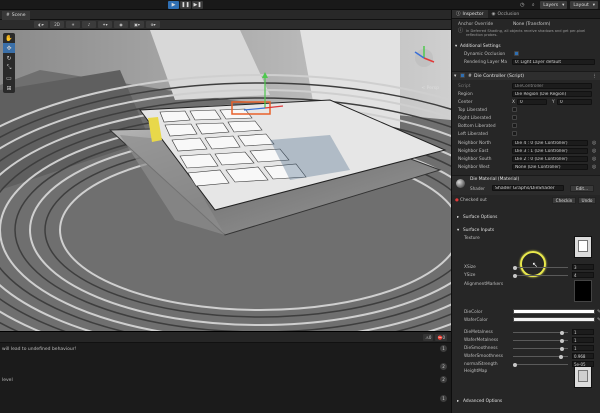 The image size is (600, 413). Describe the element at coordinates (476, 320) in the screenshot. I see `wafer-color-label: WaferColor` at that location.